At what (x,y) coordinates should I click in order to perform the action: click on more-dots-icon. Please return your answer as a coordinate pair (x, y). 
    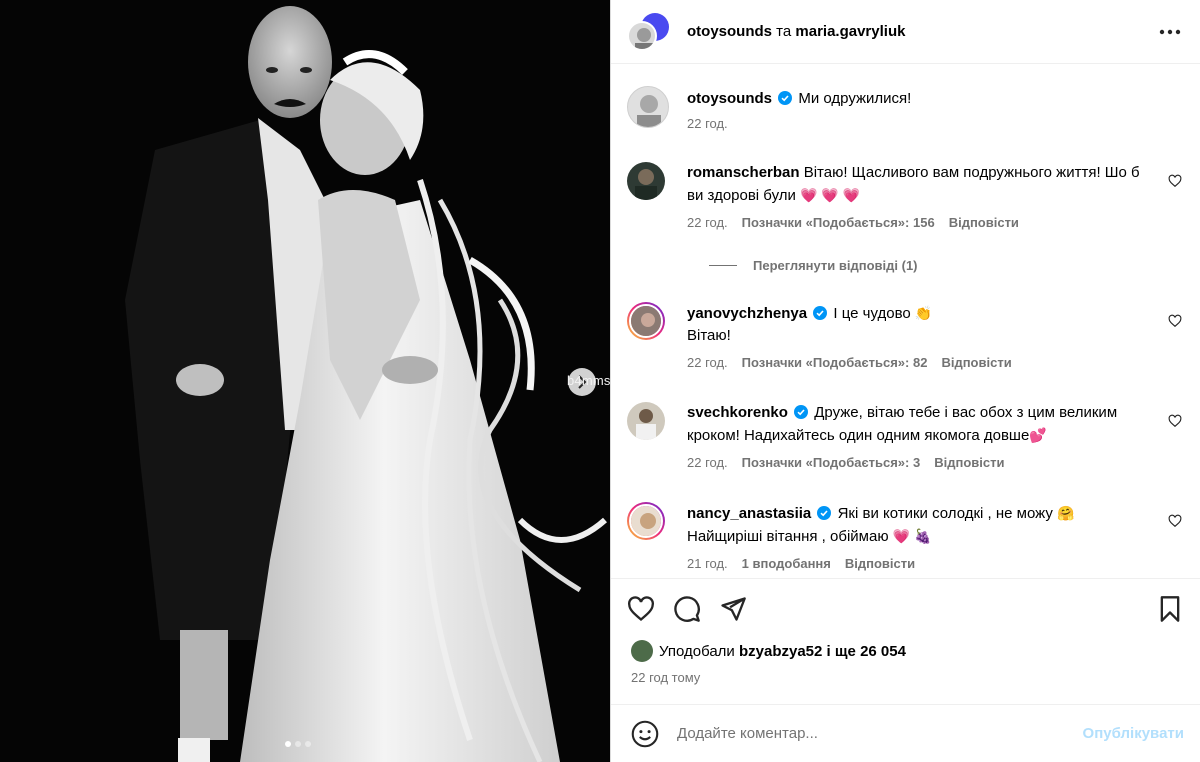
    Looking at the image, I should click on (1170, 31).